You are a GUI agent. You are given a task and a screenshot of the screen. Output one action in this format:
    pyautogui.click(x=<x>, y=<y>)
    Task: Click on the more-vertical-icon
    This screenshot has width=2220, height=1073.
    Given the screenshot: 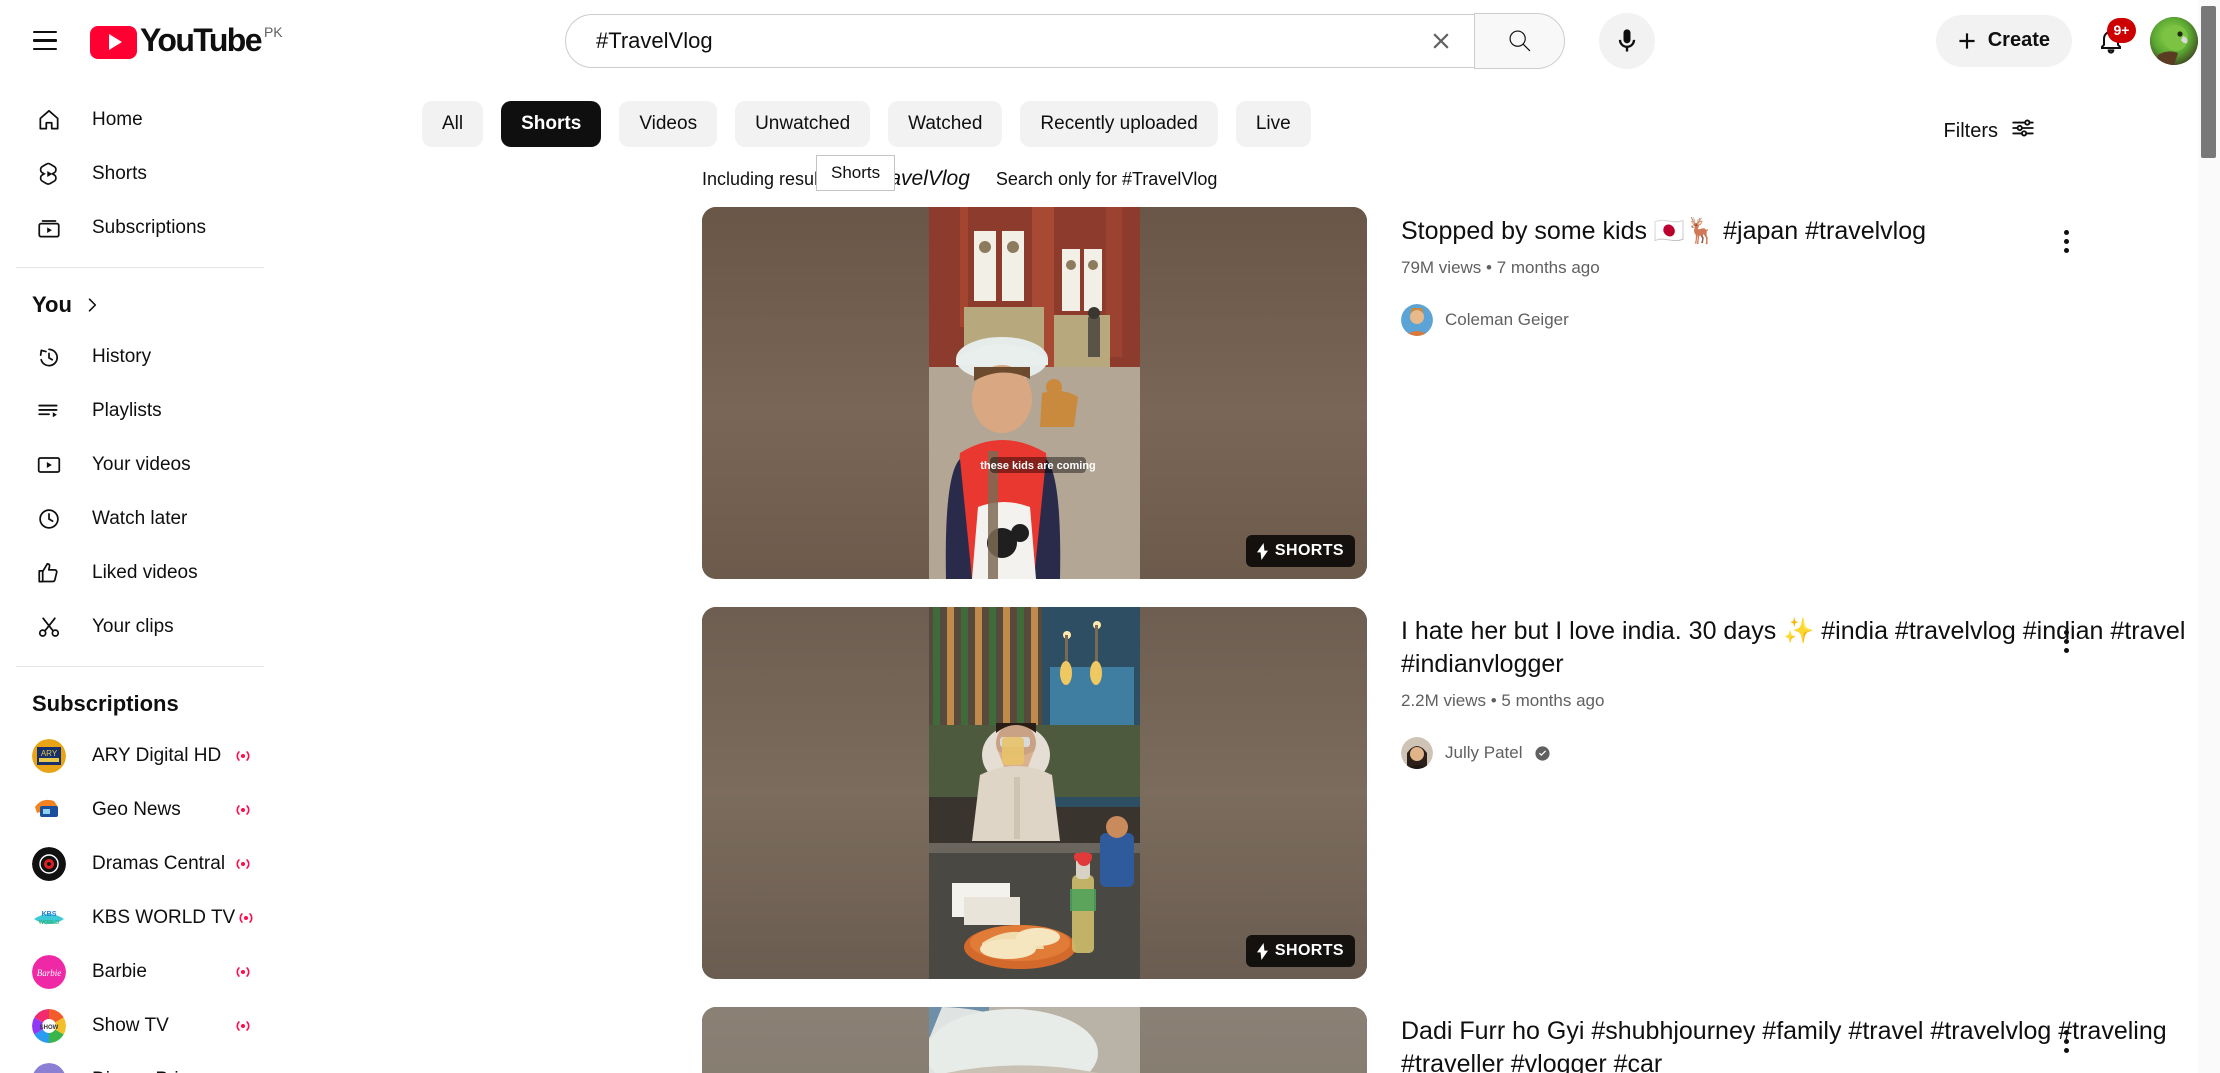 What is the action you would take?
    pyautogui.click(x=2066, y=1041)
    